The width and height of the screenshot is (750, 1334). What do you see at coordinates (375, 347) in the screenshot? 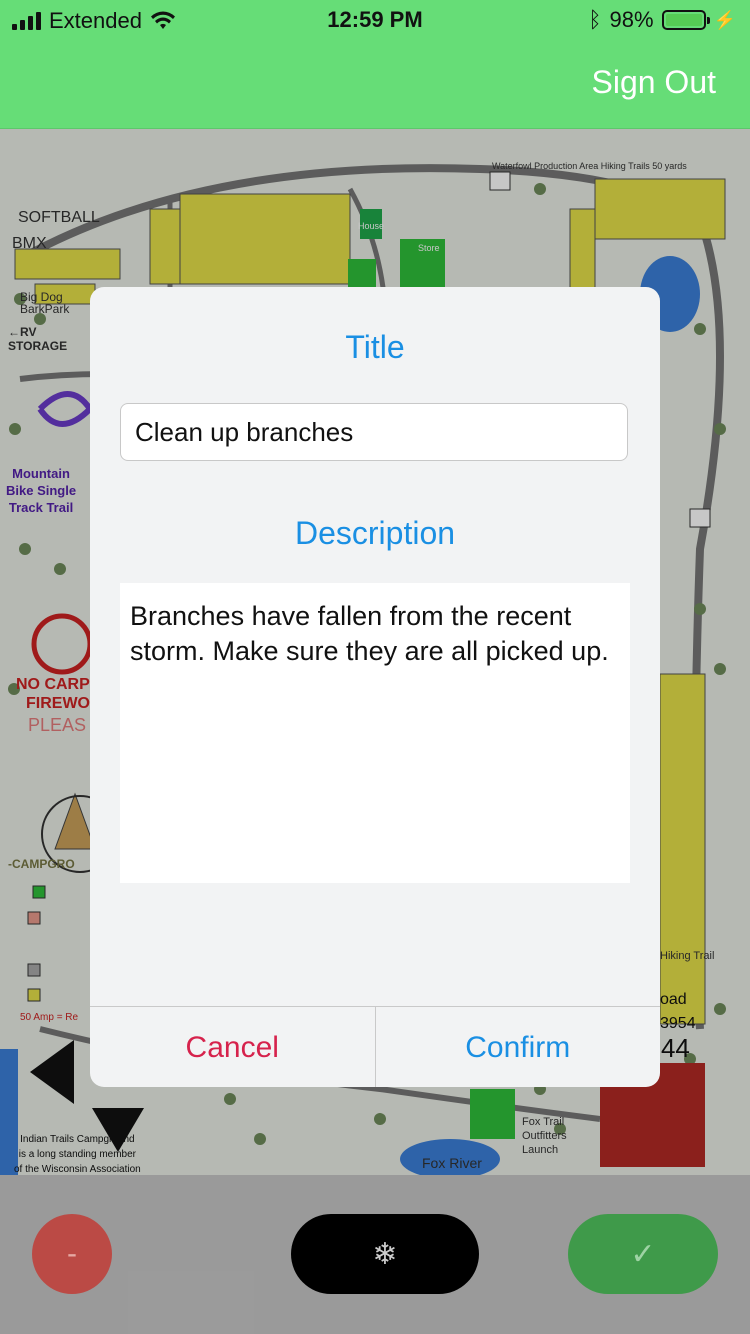
I see `title-label: Title` at bounding box center [375, 347].